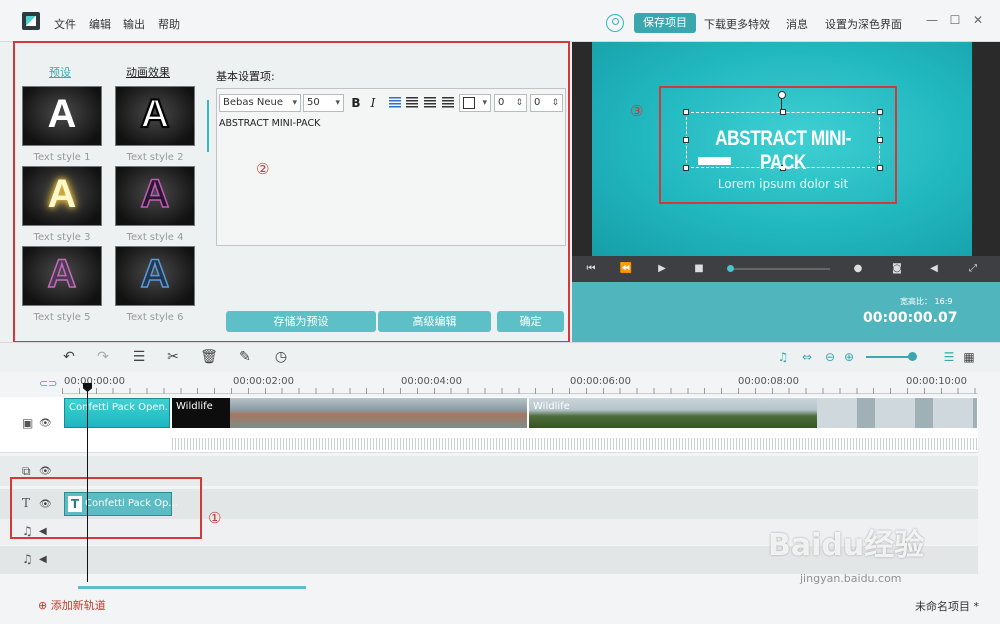 This screenshot has height=624, width=1000. What do you see at coordinates (245, 357) in the screenshot?
I see `edit-icon: ✎` at bounding box center [245, 357].